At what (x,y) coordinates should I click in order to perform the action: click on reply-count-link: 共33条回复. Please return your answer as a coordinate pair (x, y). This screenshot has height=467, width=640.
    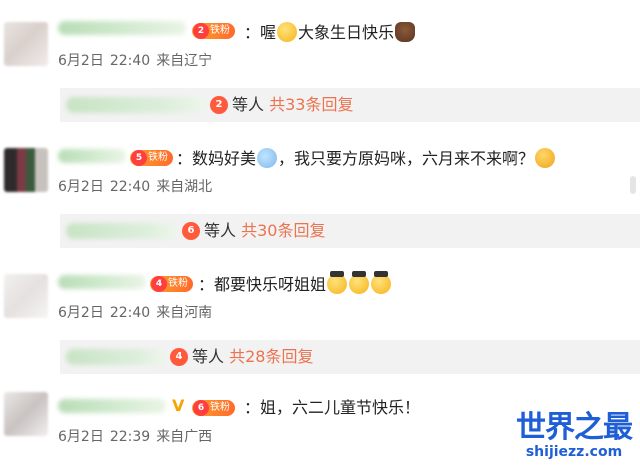
    Looking at the image, I should click on (311, 104).